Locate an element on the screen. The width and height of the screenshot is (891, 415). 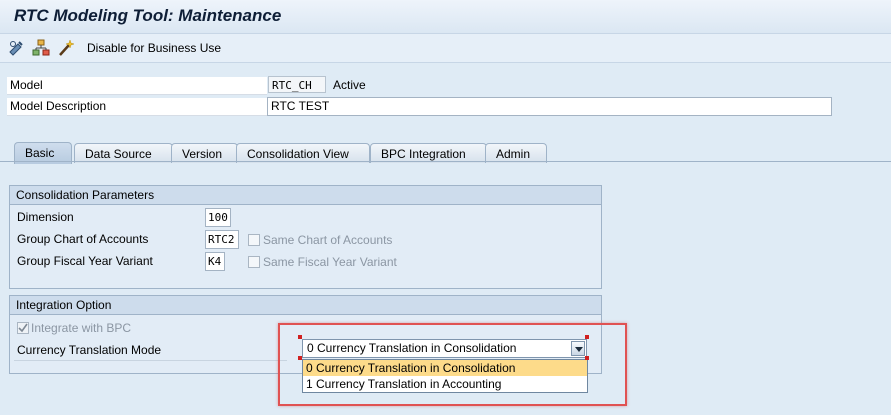
group-fiscal-year-variant-input: K4 is located at coordinates (215, 261).